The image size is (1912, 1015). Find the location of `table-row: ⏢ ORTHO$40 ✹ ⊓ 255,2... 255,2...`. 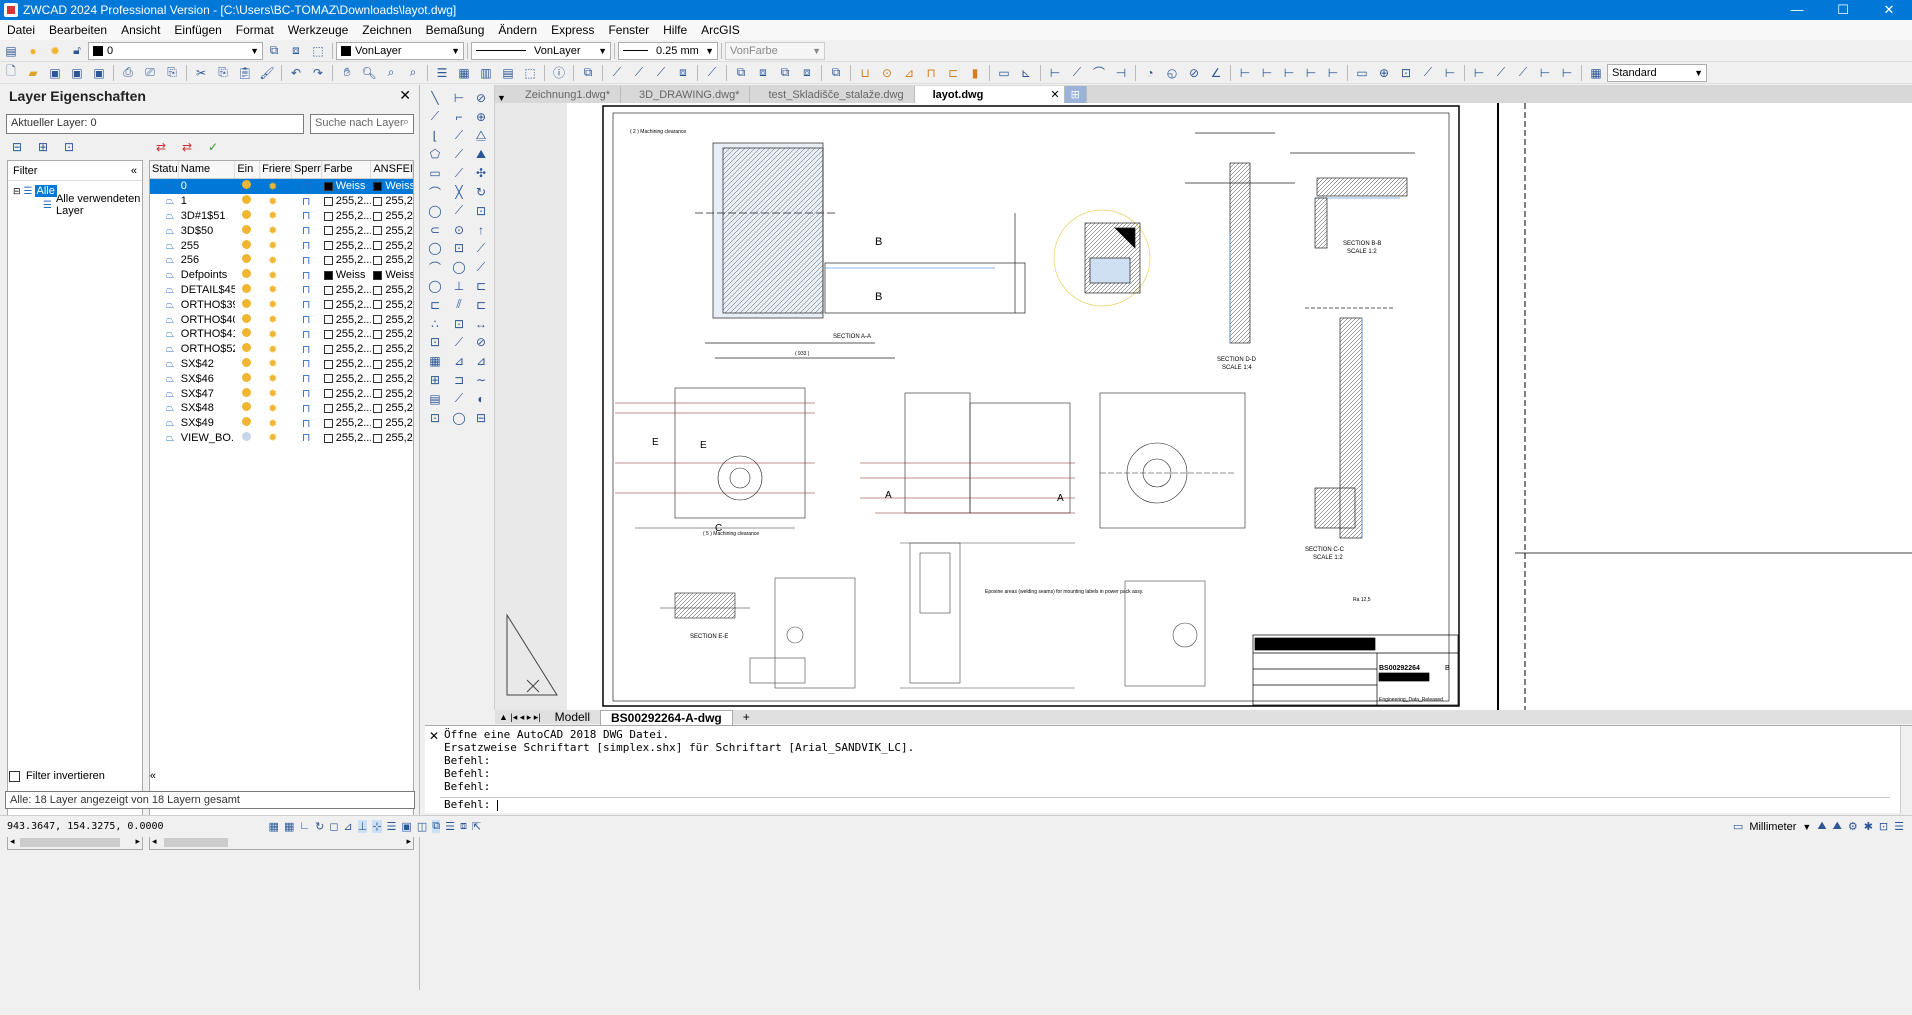

table-row: ⏢ ORTHO$40 ✹ ⊓ 255,2... 255,2... is located at coordinates (281, 319).